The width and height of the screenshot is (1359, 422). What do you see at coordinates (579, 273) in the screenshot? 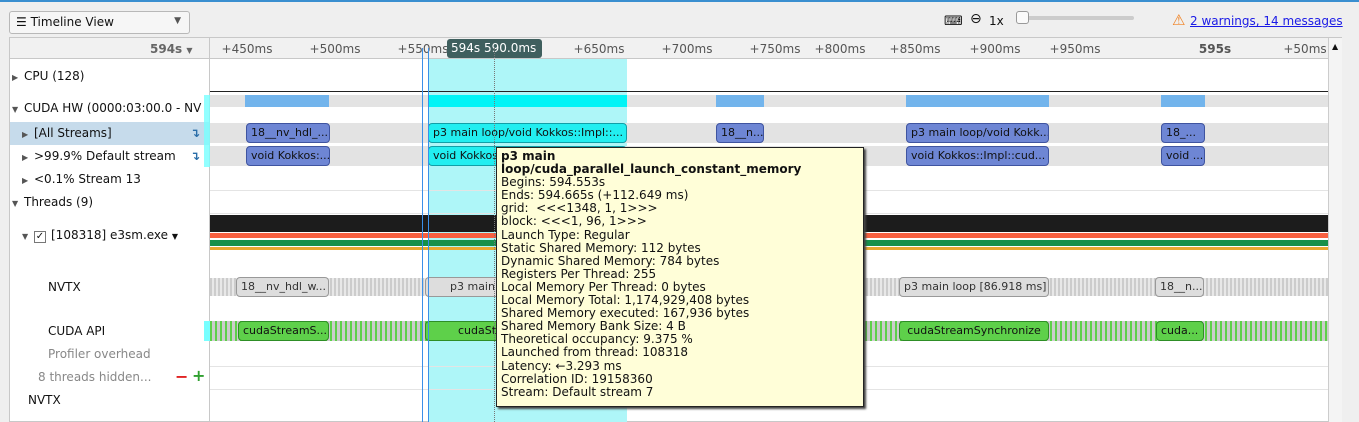
I see `tooltip-line: Registers Per Thread: 255` at bounding box center [579, 273].